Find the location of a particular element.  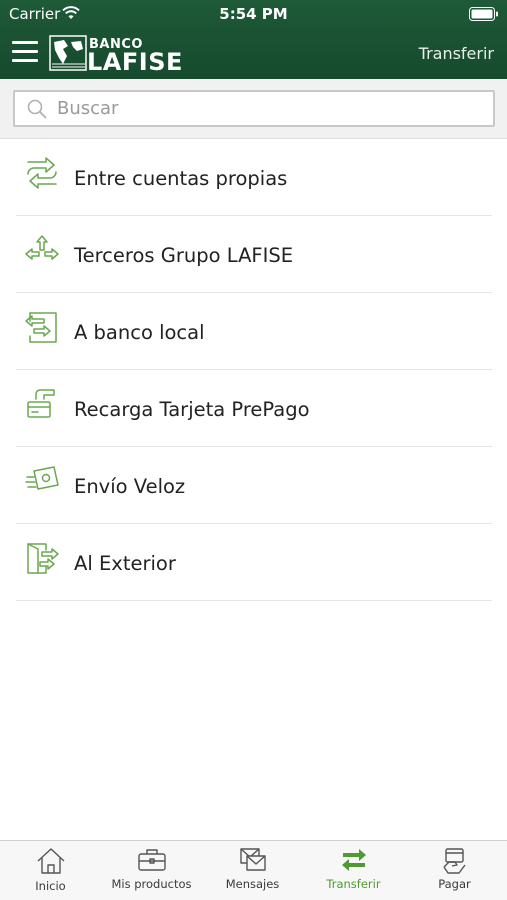

pay-icon is located at coordinates (455, 863).